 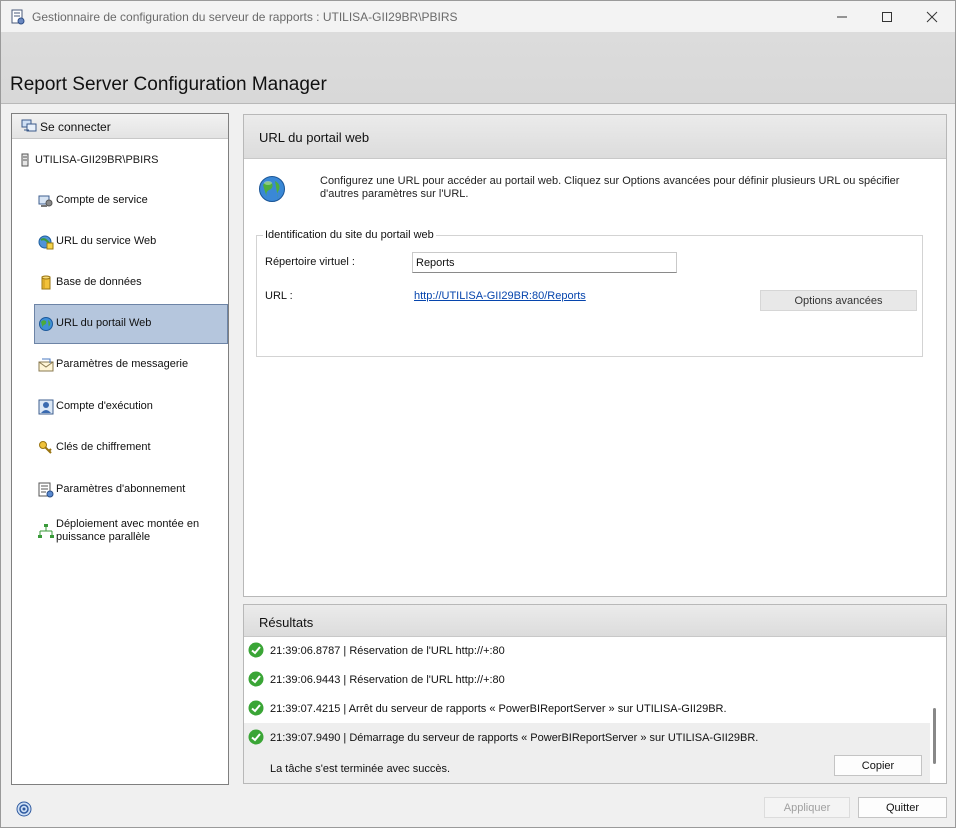 What do you see at coordinates (314, 137) in the screenshot?
I see `section-title: URL du portail web` at bounding box center [314, 137].